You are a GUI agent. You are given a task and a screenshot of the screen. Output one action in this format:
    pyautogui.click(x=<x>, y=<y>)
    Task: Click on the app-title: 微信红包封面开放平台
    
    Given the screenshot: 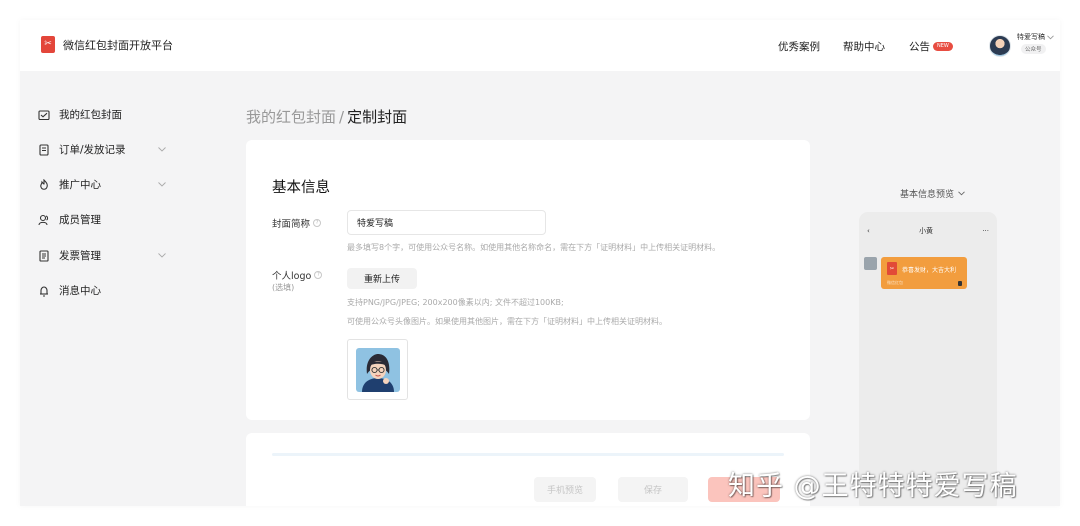 What is the action you would take?
    pyautogui.click(x=118, y=45)
    